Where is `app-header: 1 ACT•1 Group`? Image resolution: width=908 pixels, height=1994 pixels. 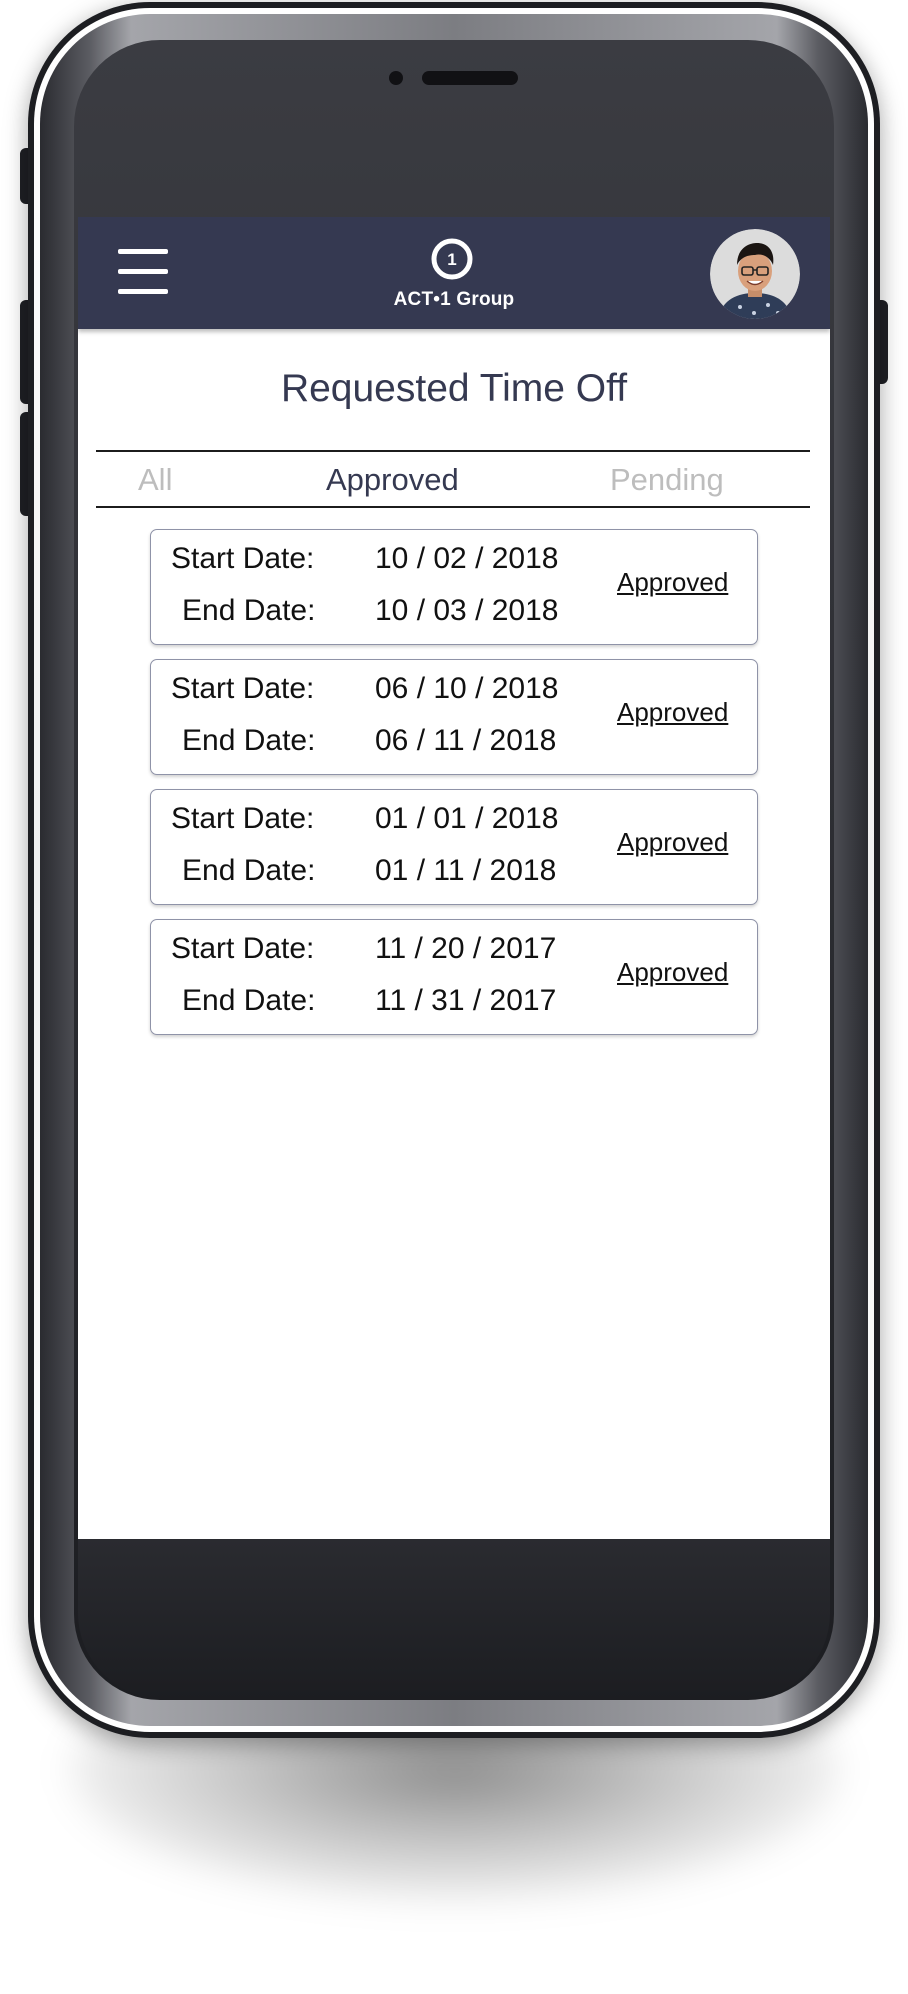 app-header: 1 ACT•1 Group is located at coordinates (454, 273).